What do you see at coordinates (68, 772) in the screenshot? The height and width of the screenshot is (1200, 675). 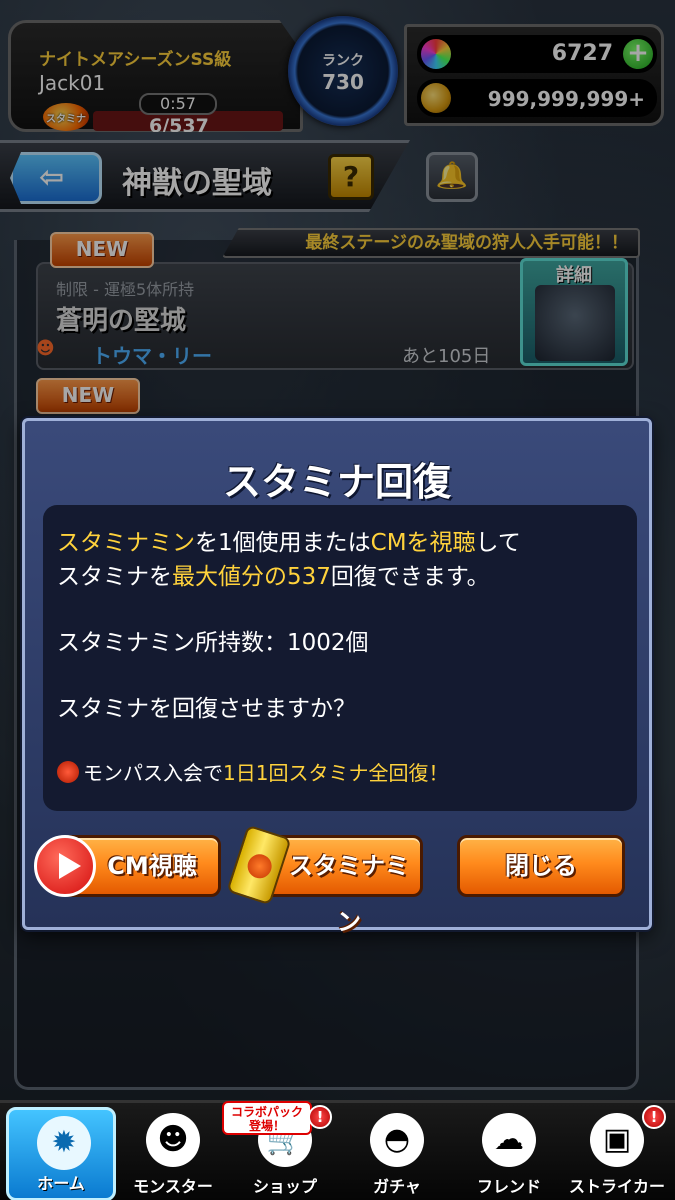 I see `monpass-icon` at bounding box center [68, 772].